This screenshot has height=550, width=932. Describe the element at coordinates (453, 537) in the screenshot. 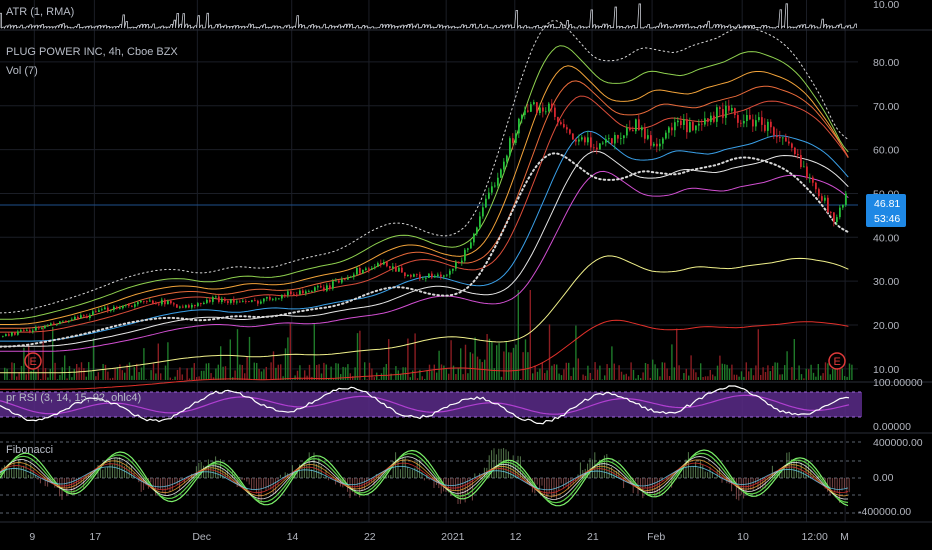

I see `x-tick-label: 2021` at that location.